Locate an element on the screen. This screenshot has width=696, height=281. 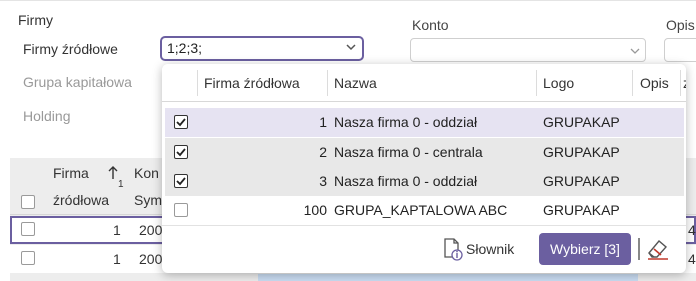
list-item: 1 Nasza firma 0 - oddział GRUPAKAP is located at coordinates (424, 122).